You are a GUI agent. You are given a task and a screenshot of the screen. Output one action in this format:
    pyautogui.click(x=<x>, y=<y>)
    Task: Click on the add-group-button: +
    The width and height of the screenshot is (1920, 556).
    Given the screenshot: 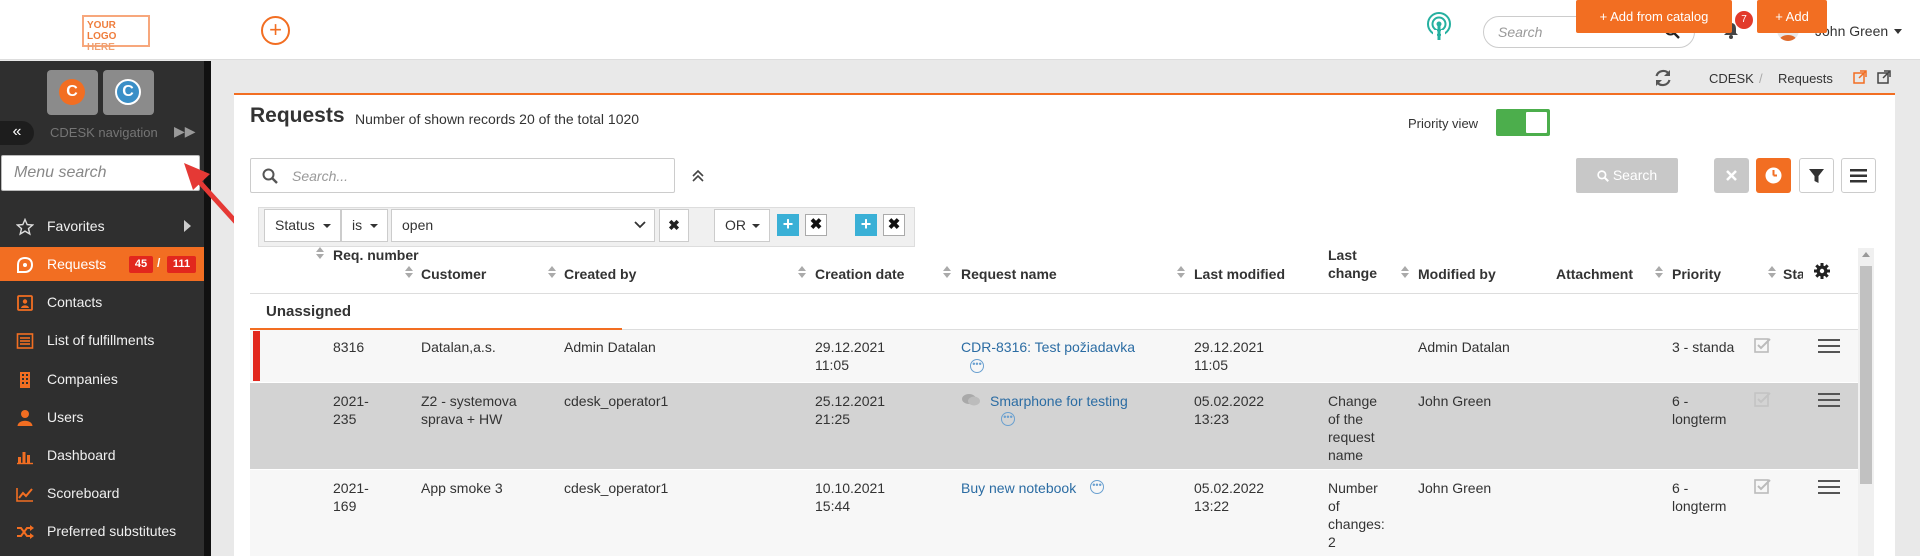 What is the action you would take?
    pyautogui.click(x=866, y=225)
    